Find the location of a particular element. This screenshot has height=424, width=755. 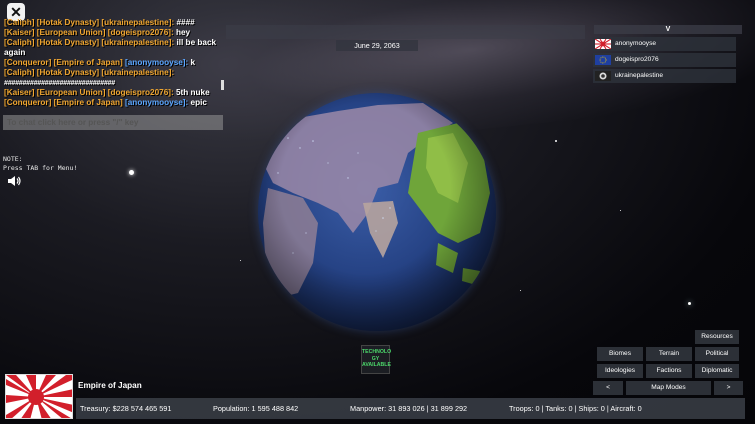

player-name: ukrainepalestine is located at coordinates (639, 76).